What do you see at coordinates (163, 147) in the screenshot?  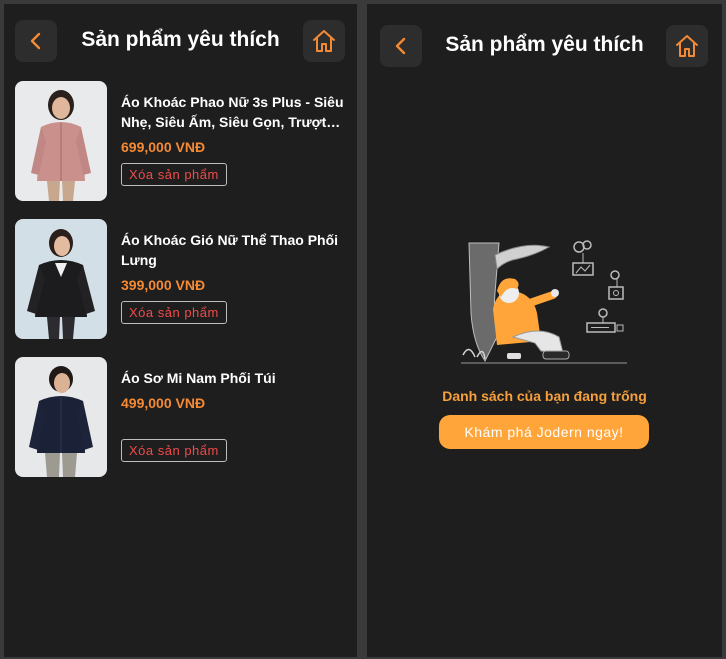 I see `product-price: 699,000 VNĐ` at bounding box center [163, 147].